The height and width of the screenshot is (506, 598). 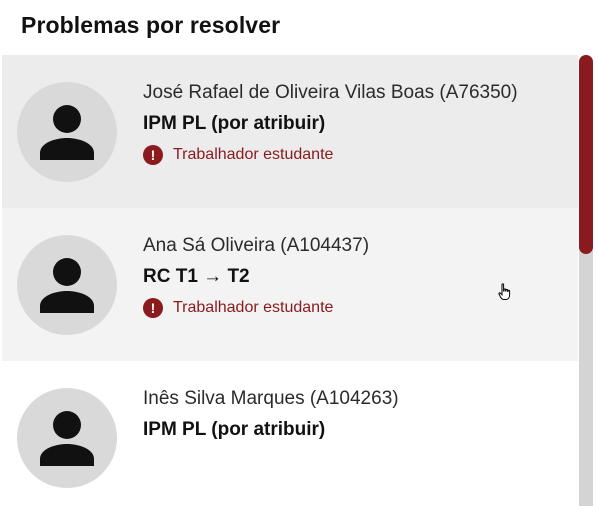 I want to click on scrollbar, so click(x=586, y=280).